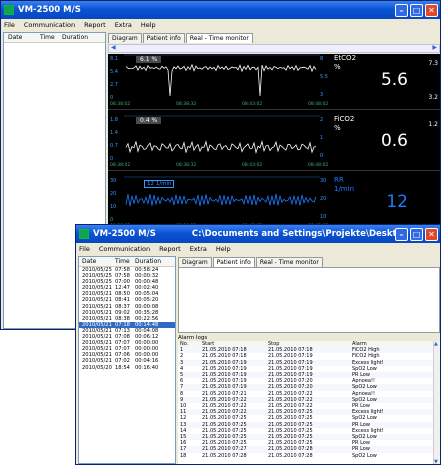 The image size is (441, 465). What do you see at coordinates (394, 141) in the screenshot?
I see `channel-value: 0.6` at bounding box center [394, 141].